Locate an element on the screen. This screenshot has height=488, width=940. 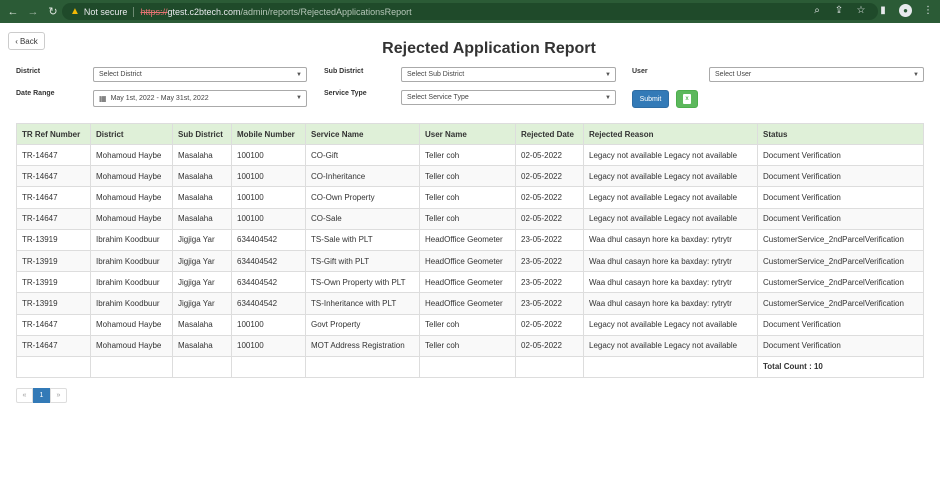
table-cell: MOT Address Registration is located at coordinates (362, 345).